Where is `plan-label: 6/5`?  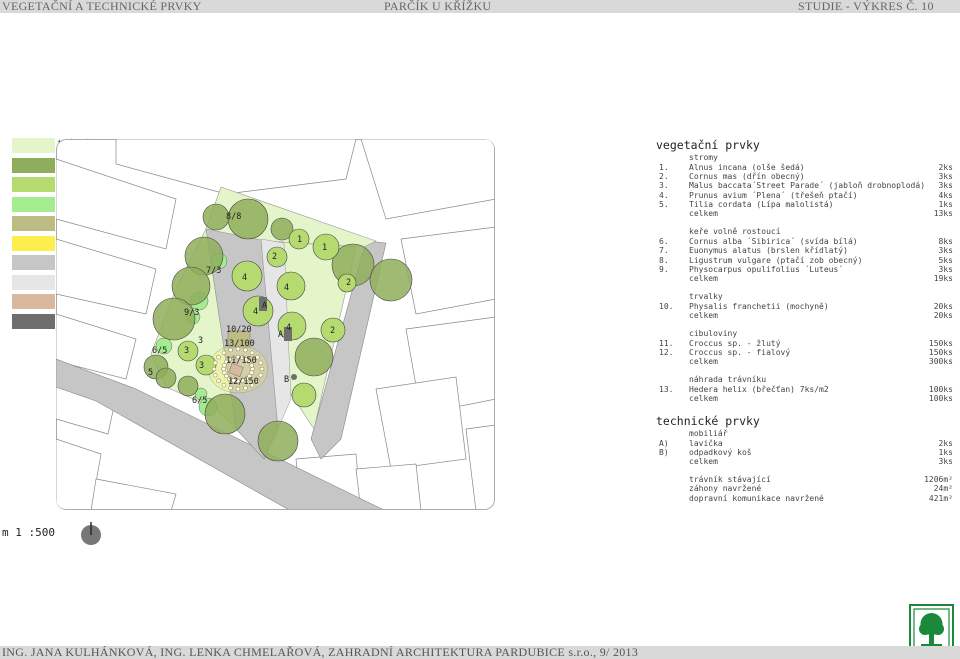
plan-label: 6/5 is located at coordinates (199, 401).